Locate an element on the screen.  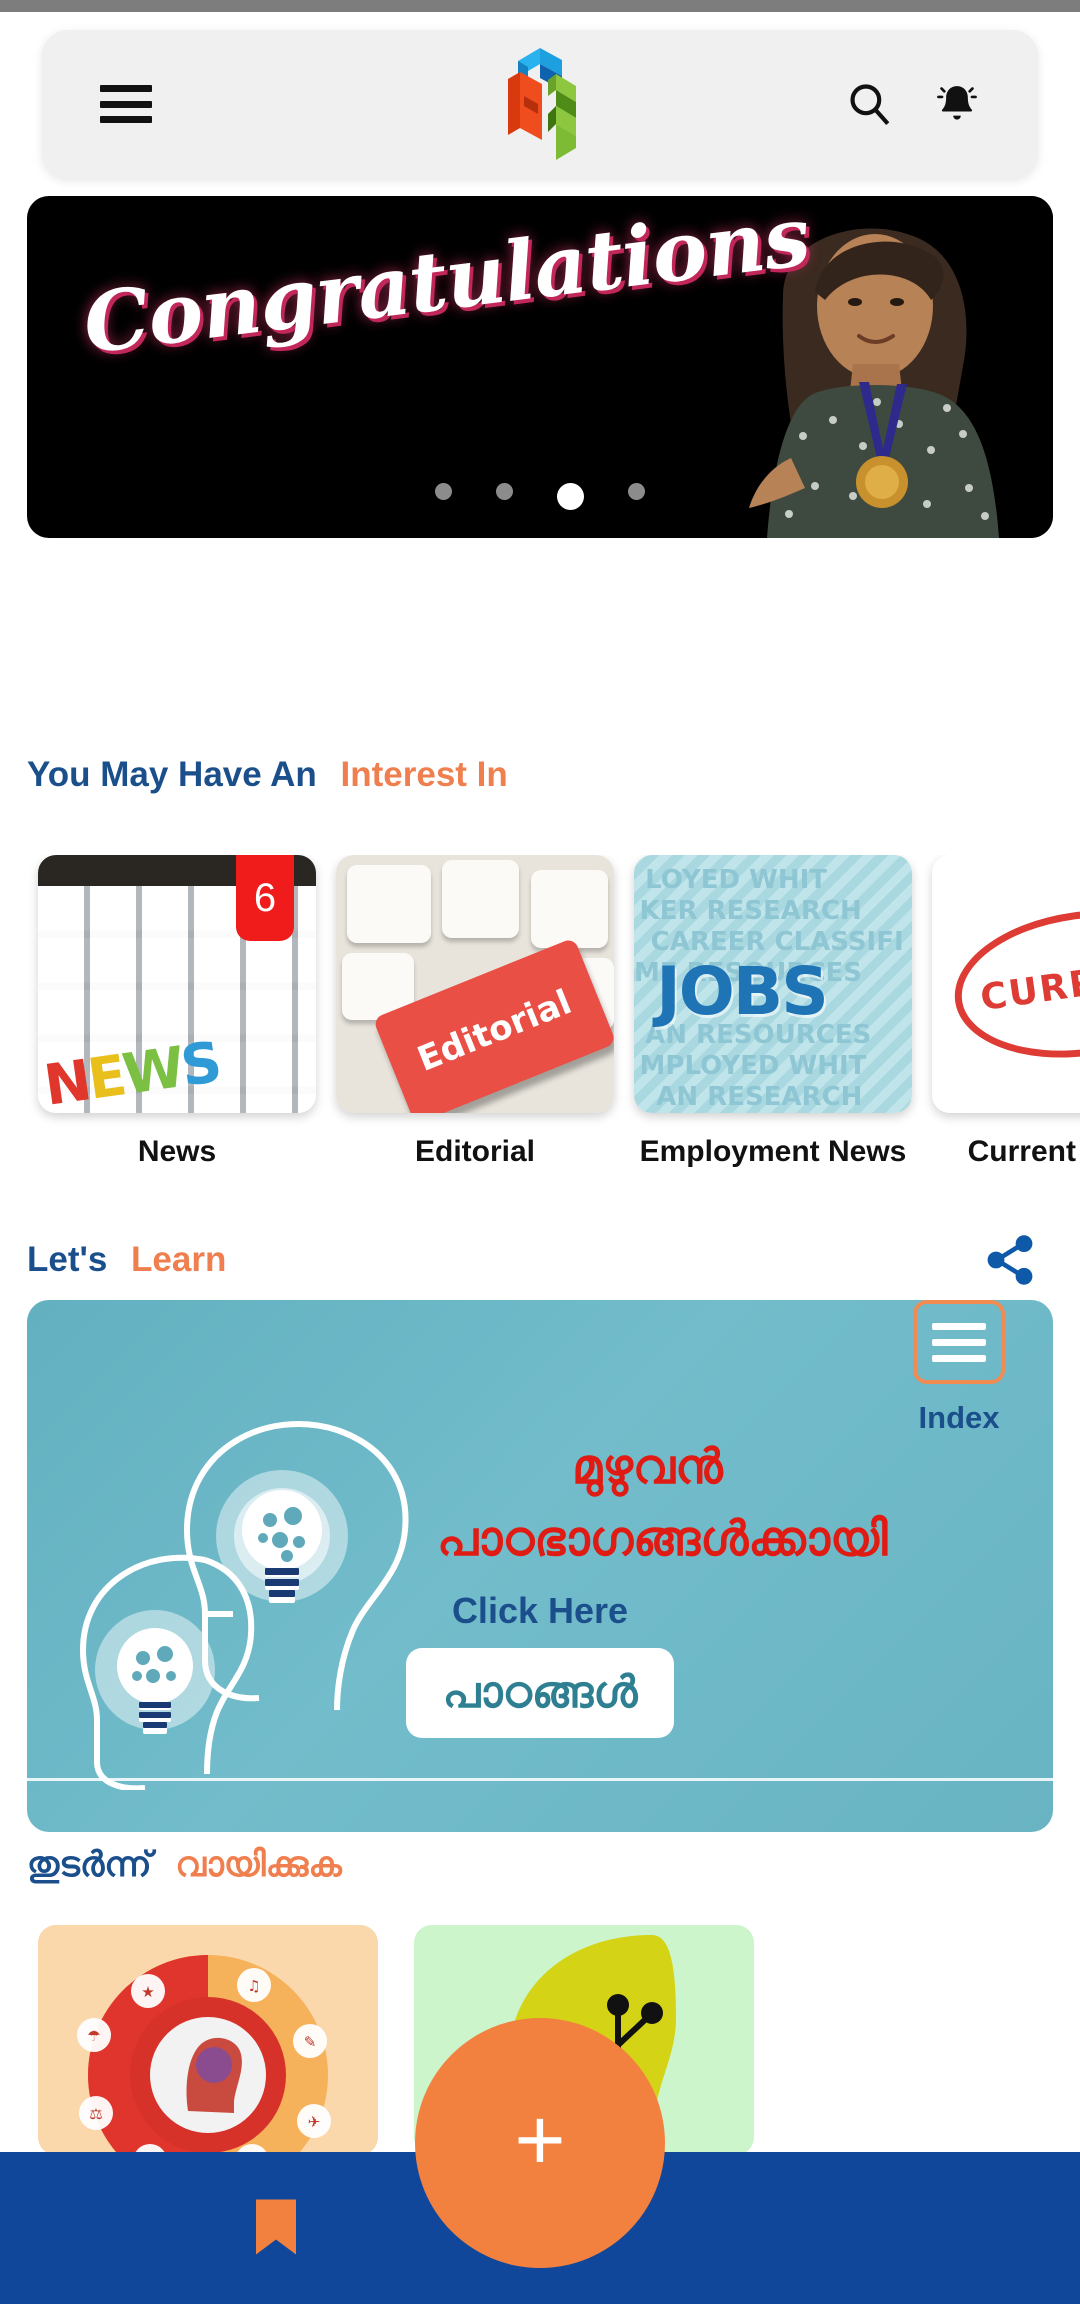
learn-card-line-1: മുഴുവൻ is located at coordinates (647, 1467).